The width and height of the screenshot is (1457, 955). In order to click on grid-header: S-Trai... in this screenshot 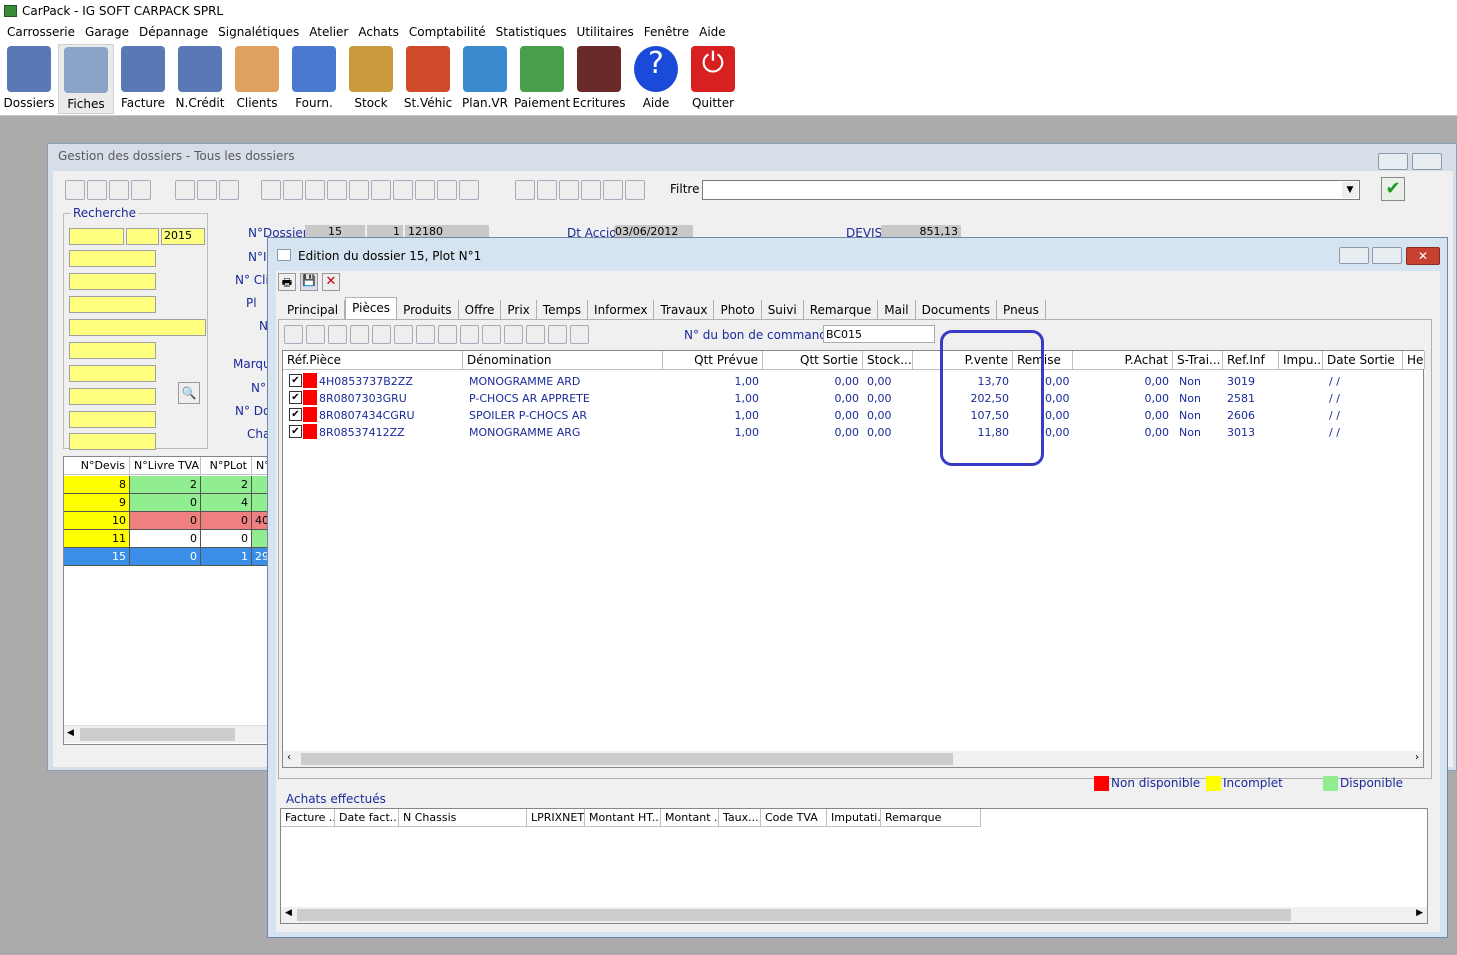, I will do `click(1198, 360)`.